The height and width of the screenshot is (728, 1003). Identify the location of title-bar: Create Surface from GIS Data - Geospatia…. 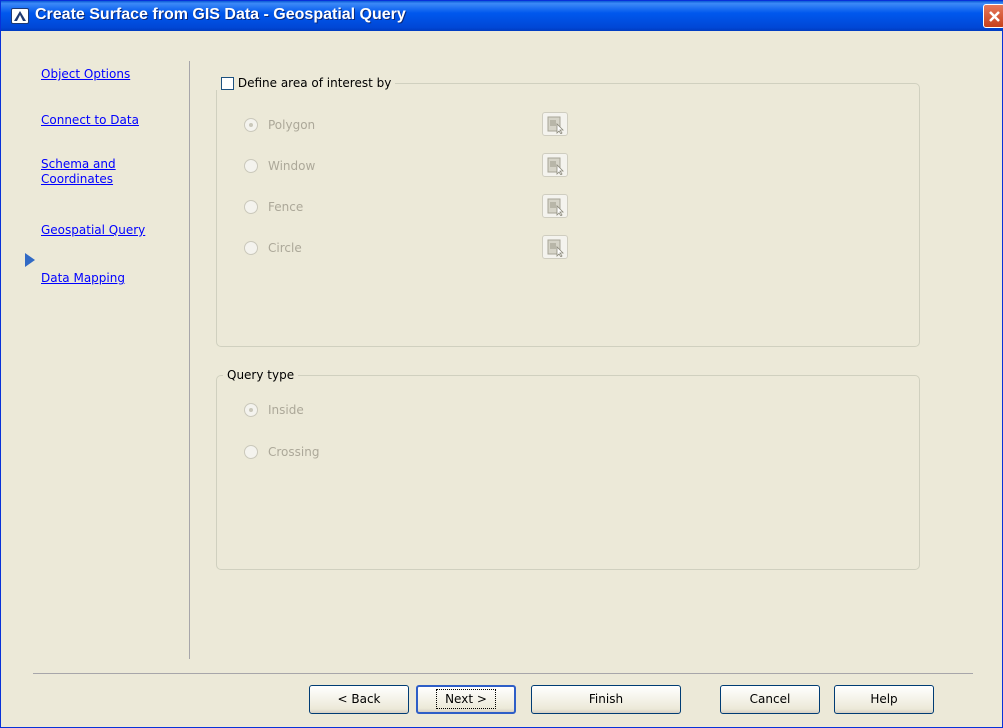
(502, 16).